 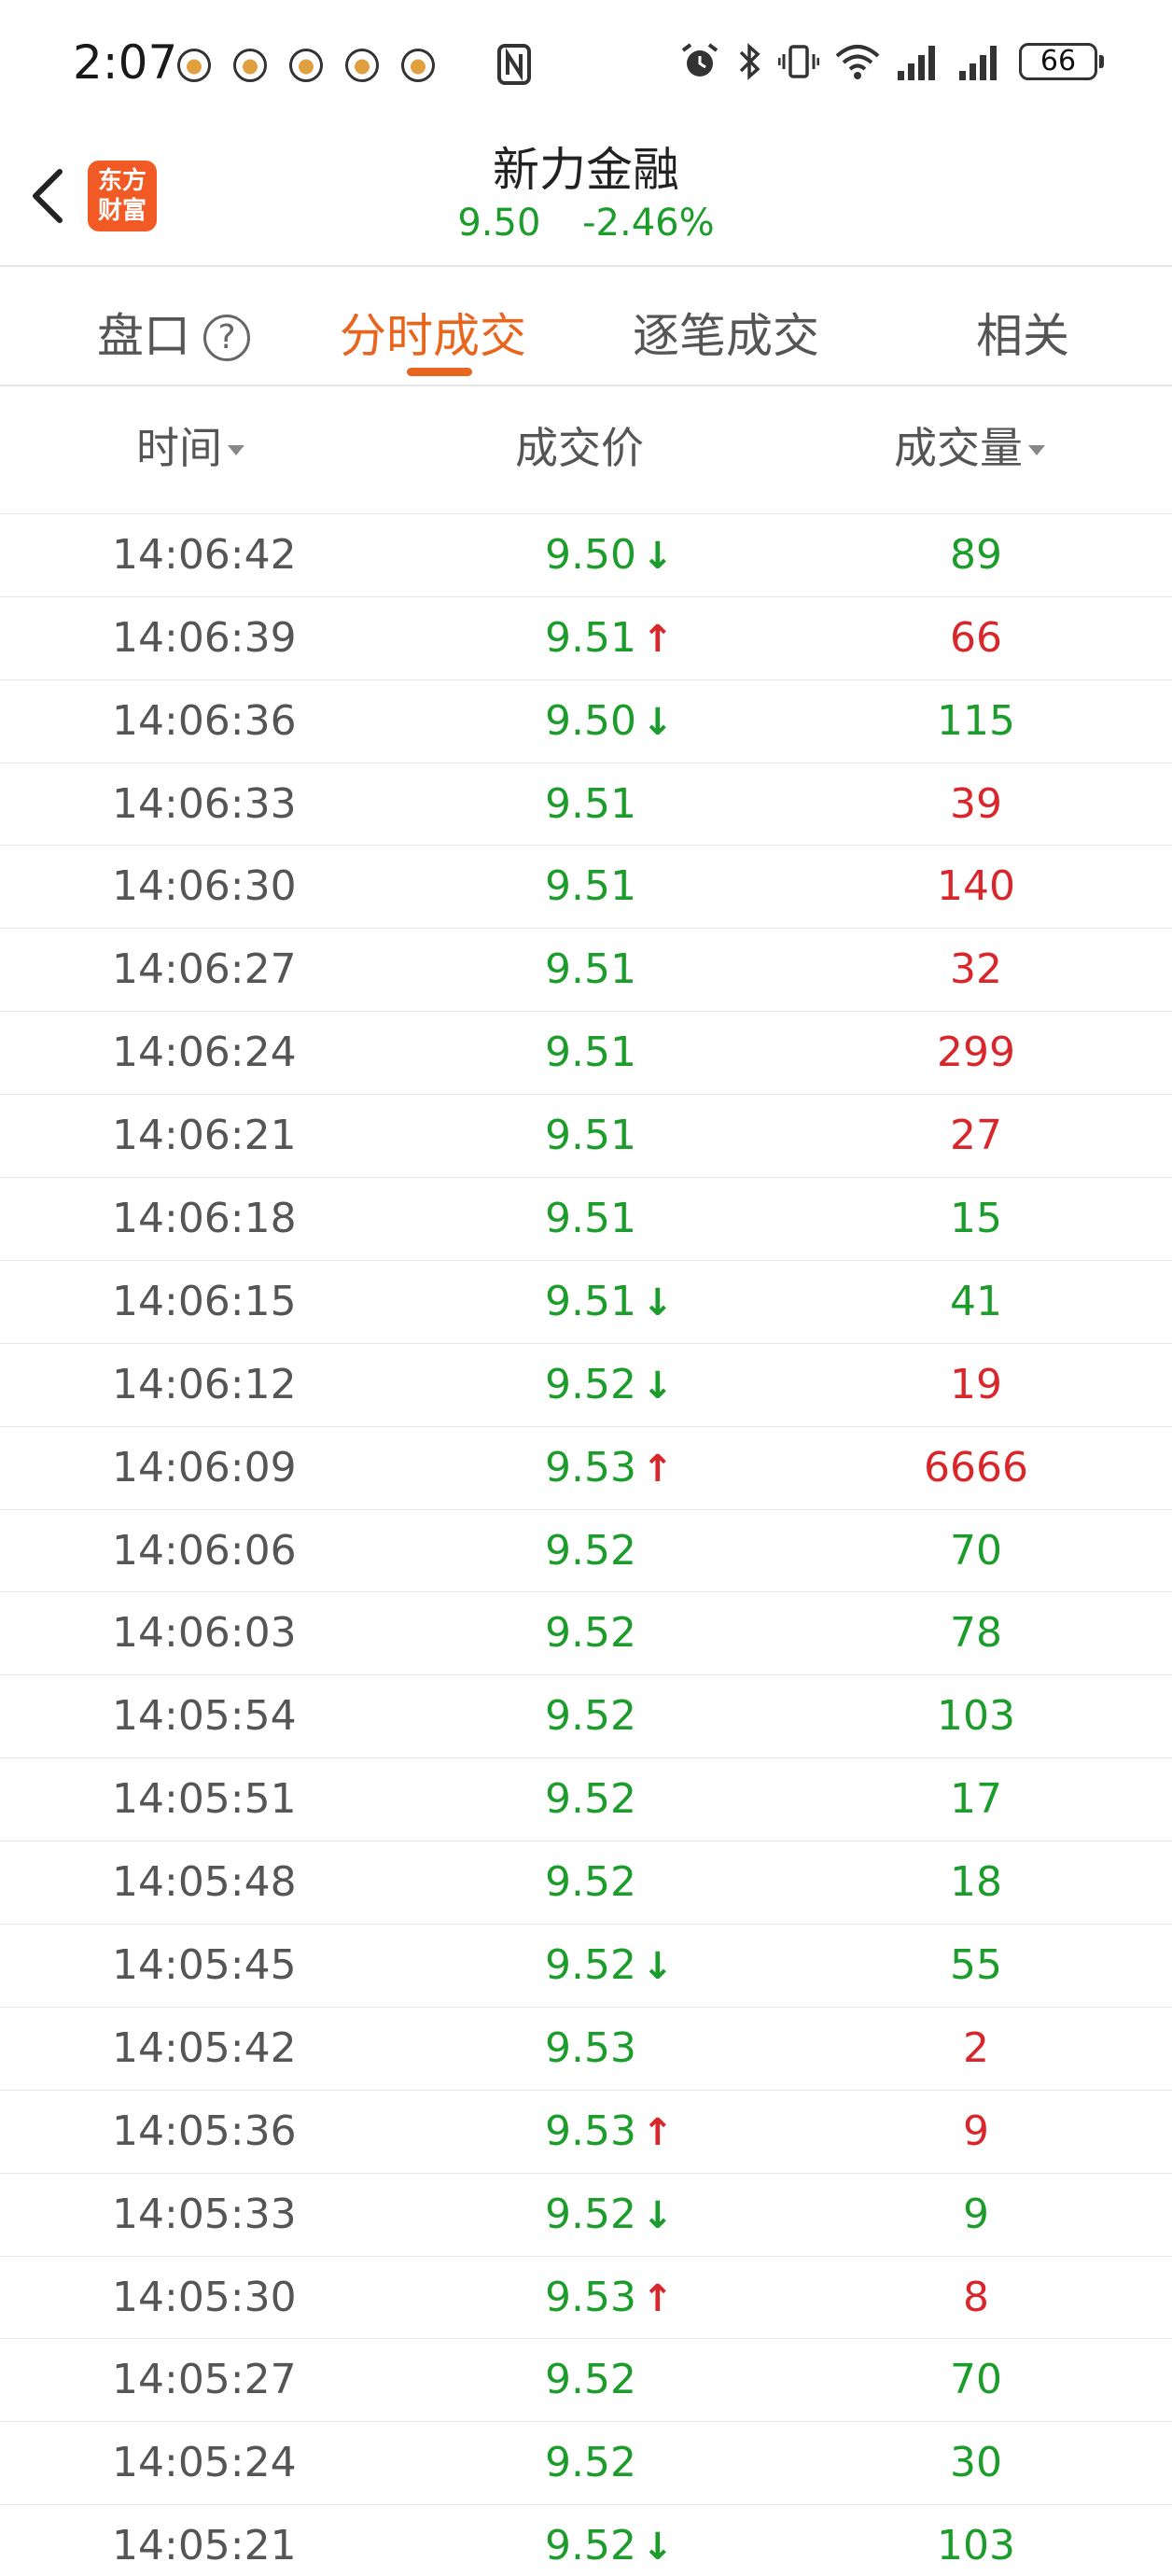 I want to click on table-row: 14:05:21 9.52 ↓ 103, so click(x=586, y=2540).